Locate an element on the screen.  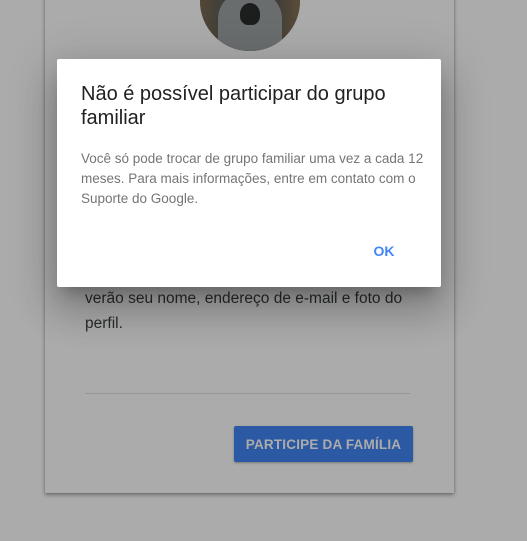
ok-button: OK is located at coordinates (384, 251).